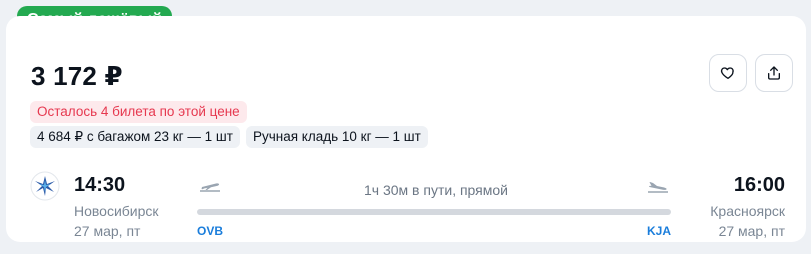  Describe the element at coordinates (77, 76) in the screenshot. I see `ticket-price: 3 172 ₽` at that location.